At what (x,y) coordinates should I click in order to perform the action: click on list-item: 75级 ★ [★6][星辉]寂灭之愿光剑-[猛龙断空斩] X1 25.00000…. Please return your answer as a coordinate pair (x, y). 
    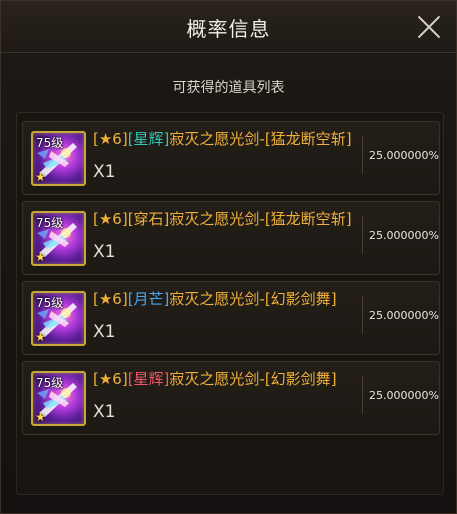
    Looking at the image, I should click on (231, 158).